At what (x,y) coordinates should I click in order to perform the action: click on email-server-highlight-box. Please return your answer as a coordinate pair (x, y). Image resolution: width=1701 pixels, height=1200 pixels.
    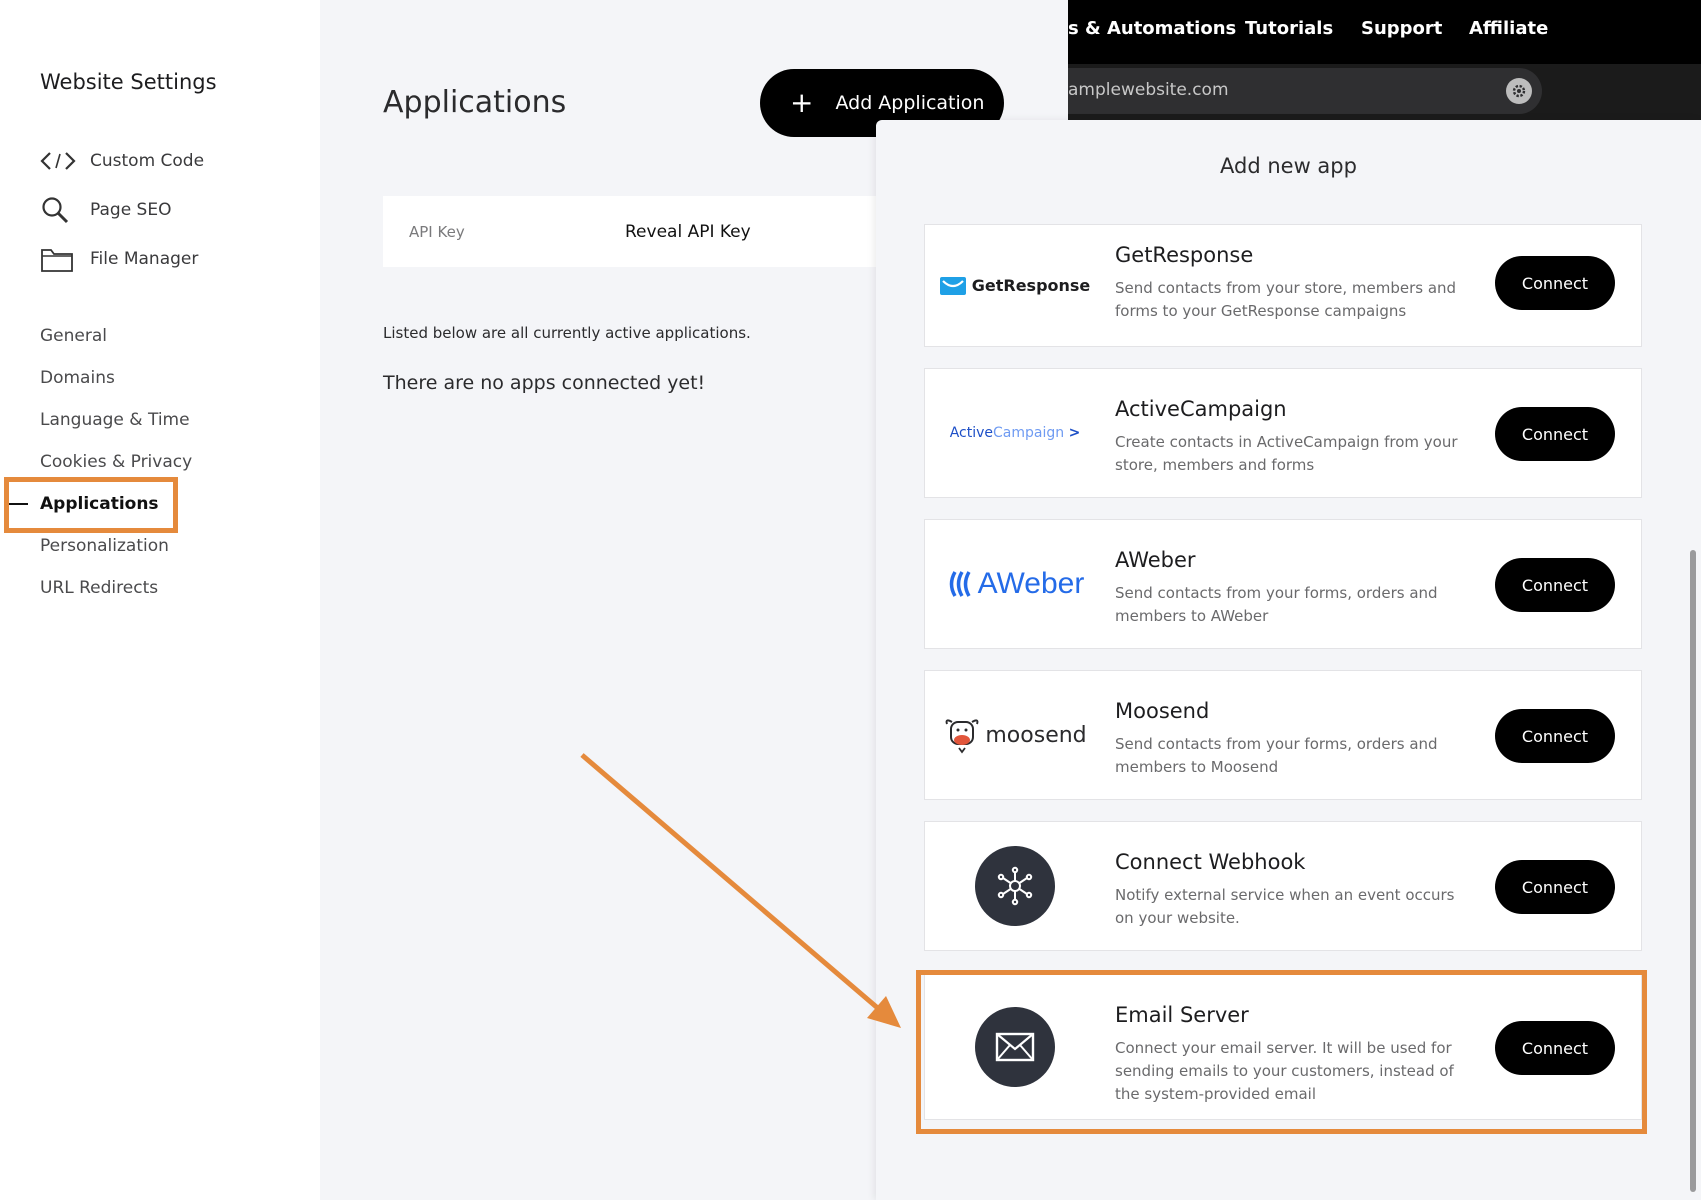
    Looking at the image, I should click on (1281, 1052).